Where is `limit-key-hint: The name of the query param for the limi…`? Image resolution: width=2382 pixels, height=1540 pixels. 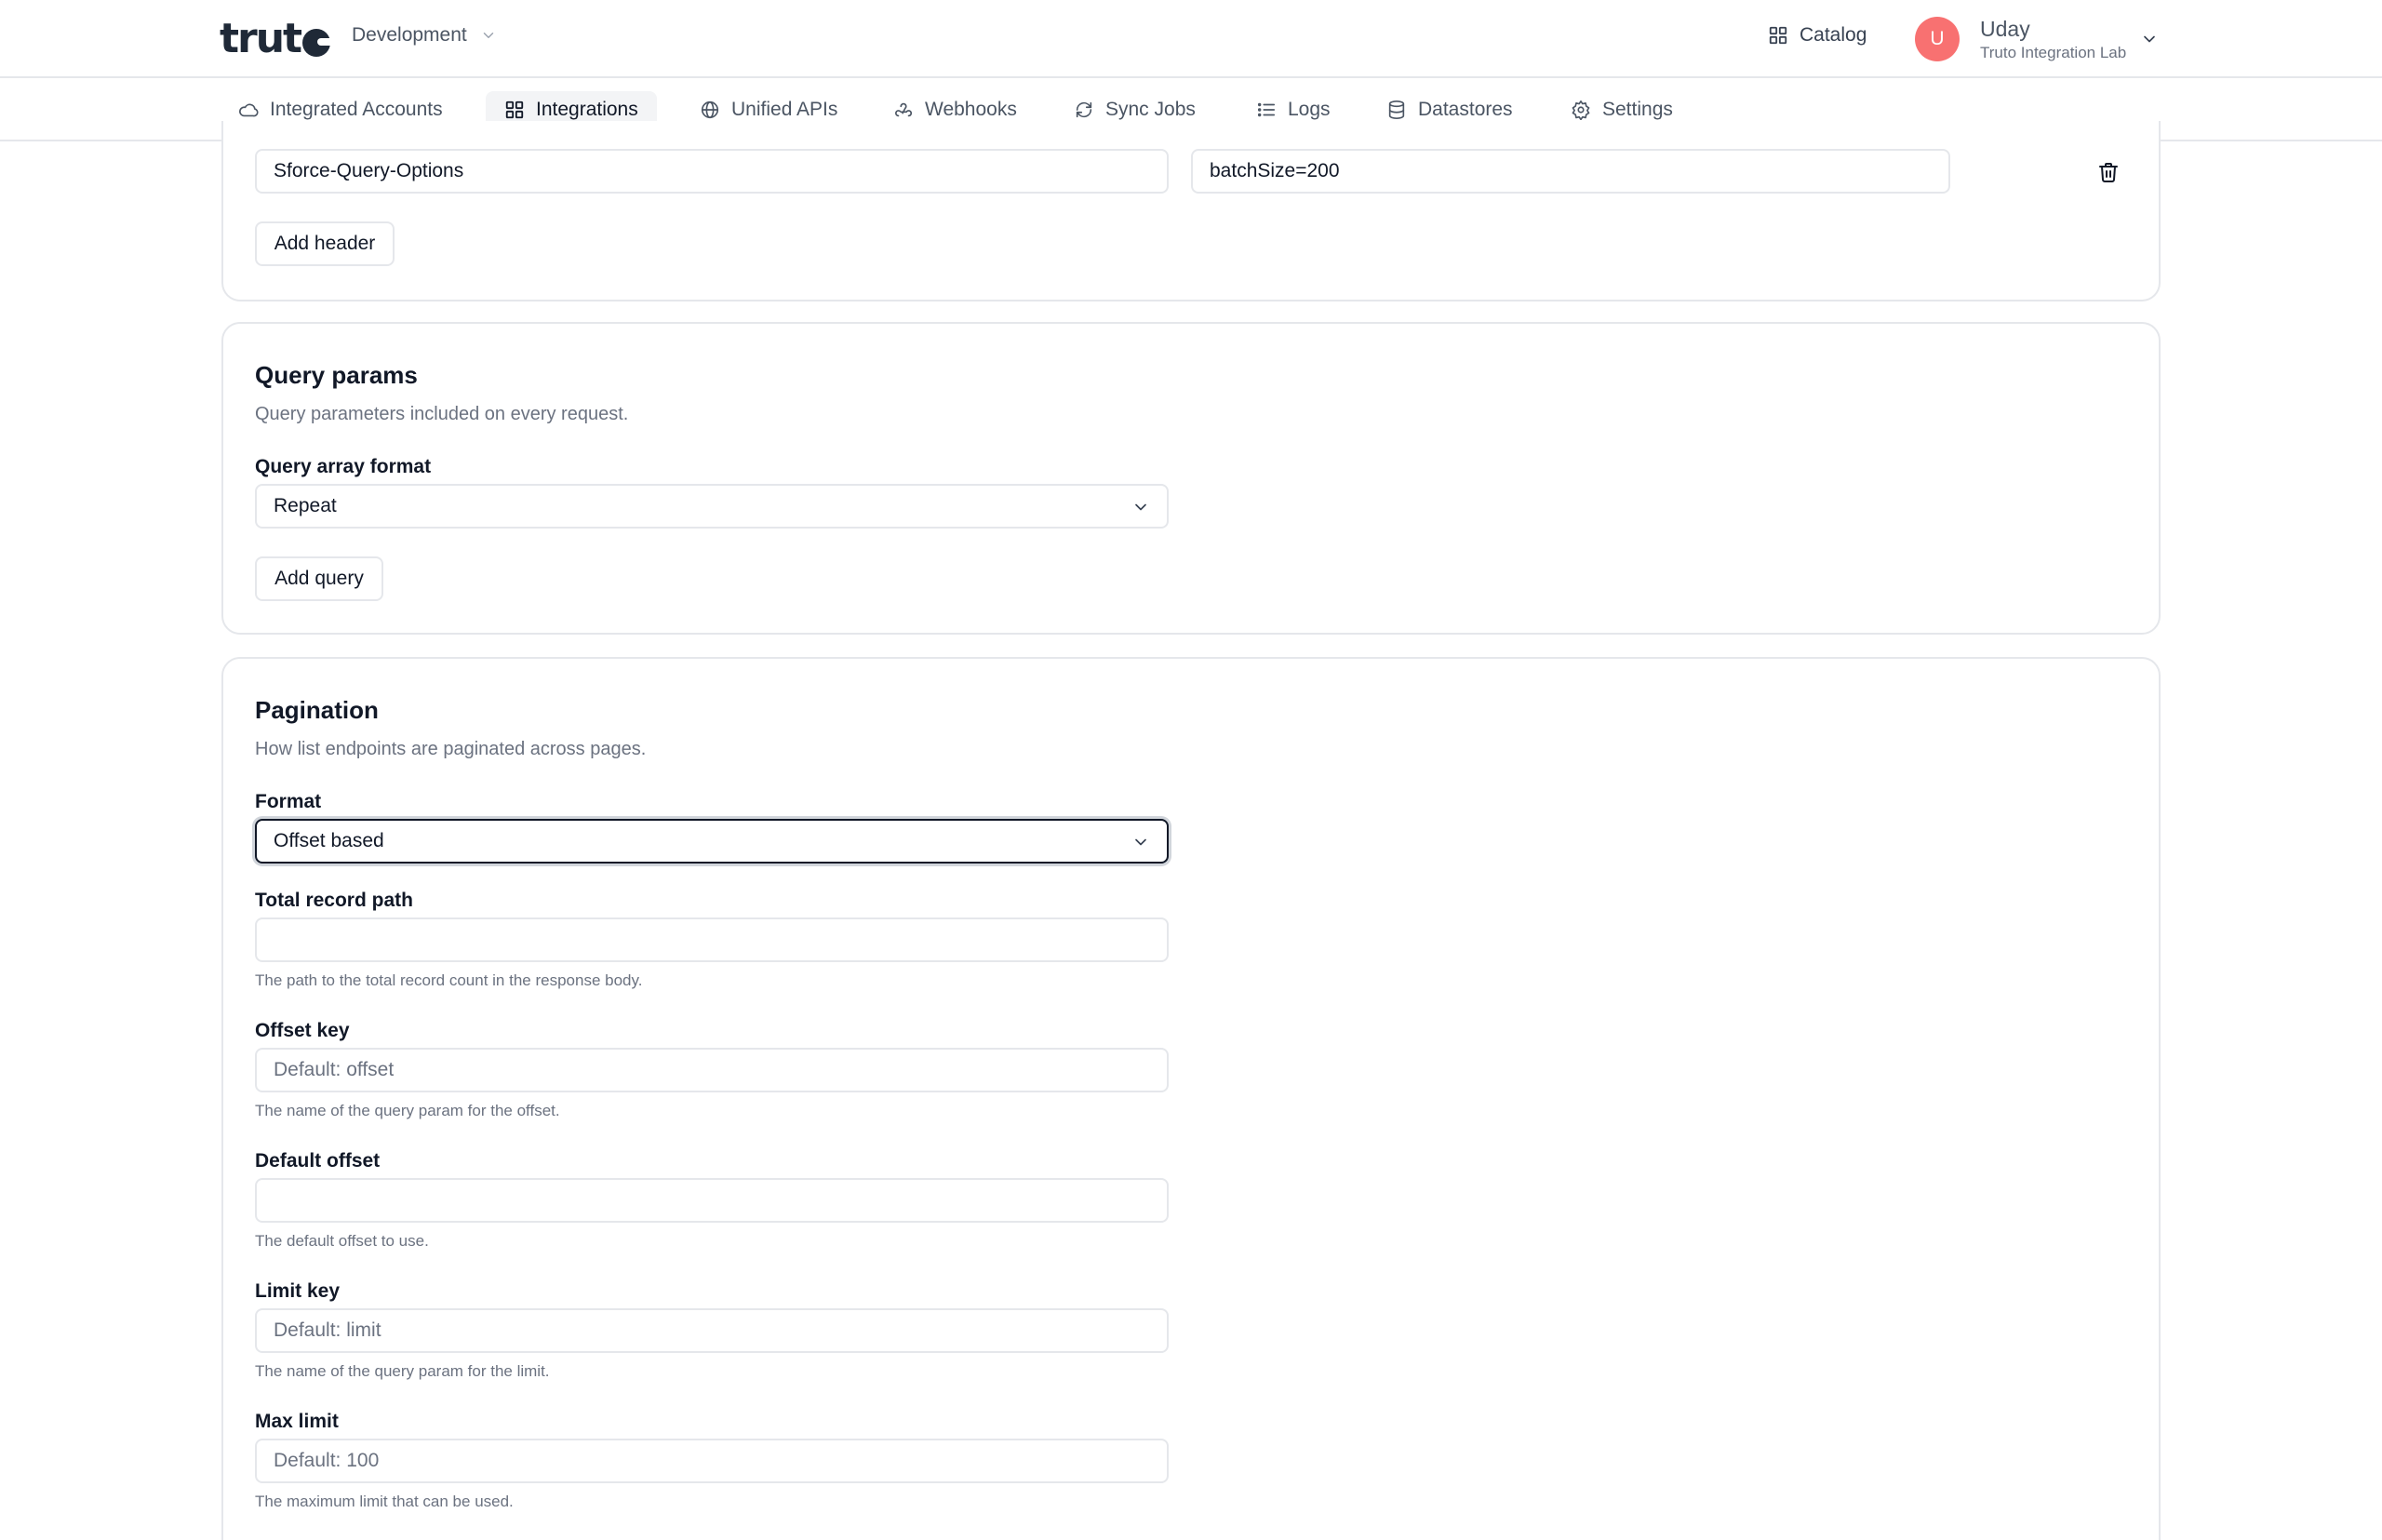 limit-key-hint: The name of the query param for the limi… is located at coordinates (402, 1371).